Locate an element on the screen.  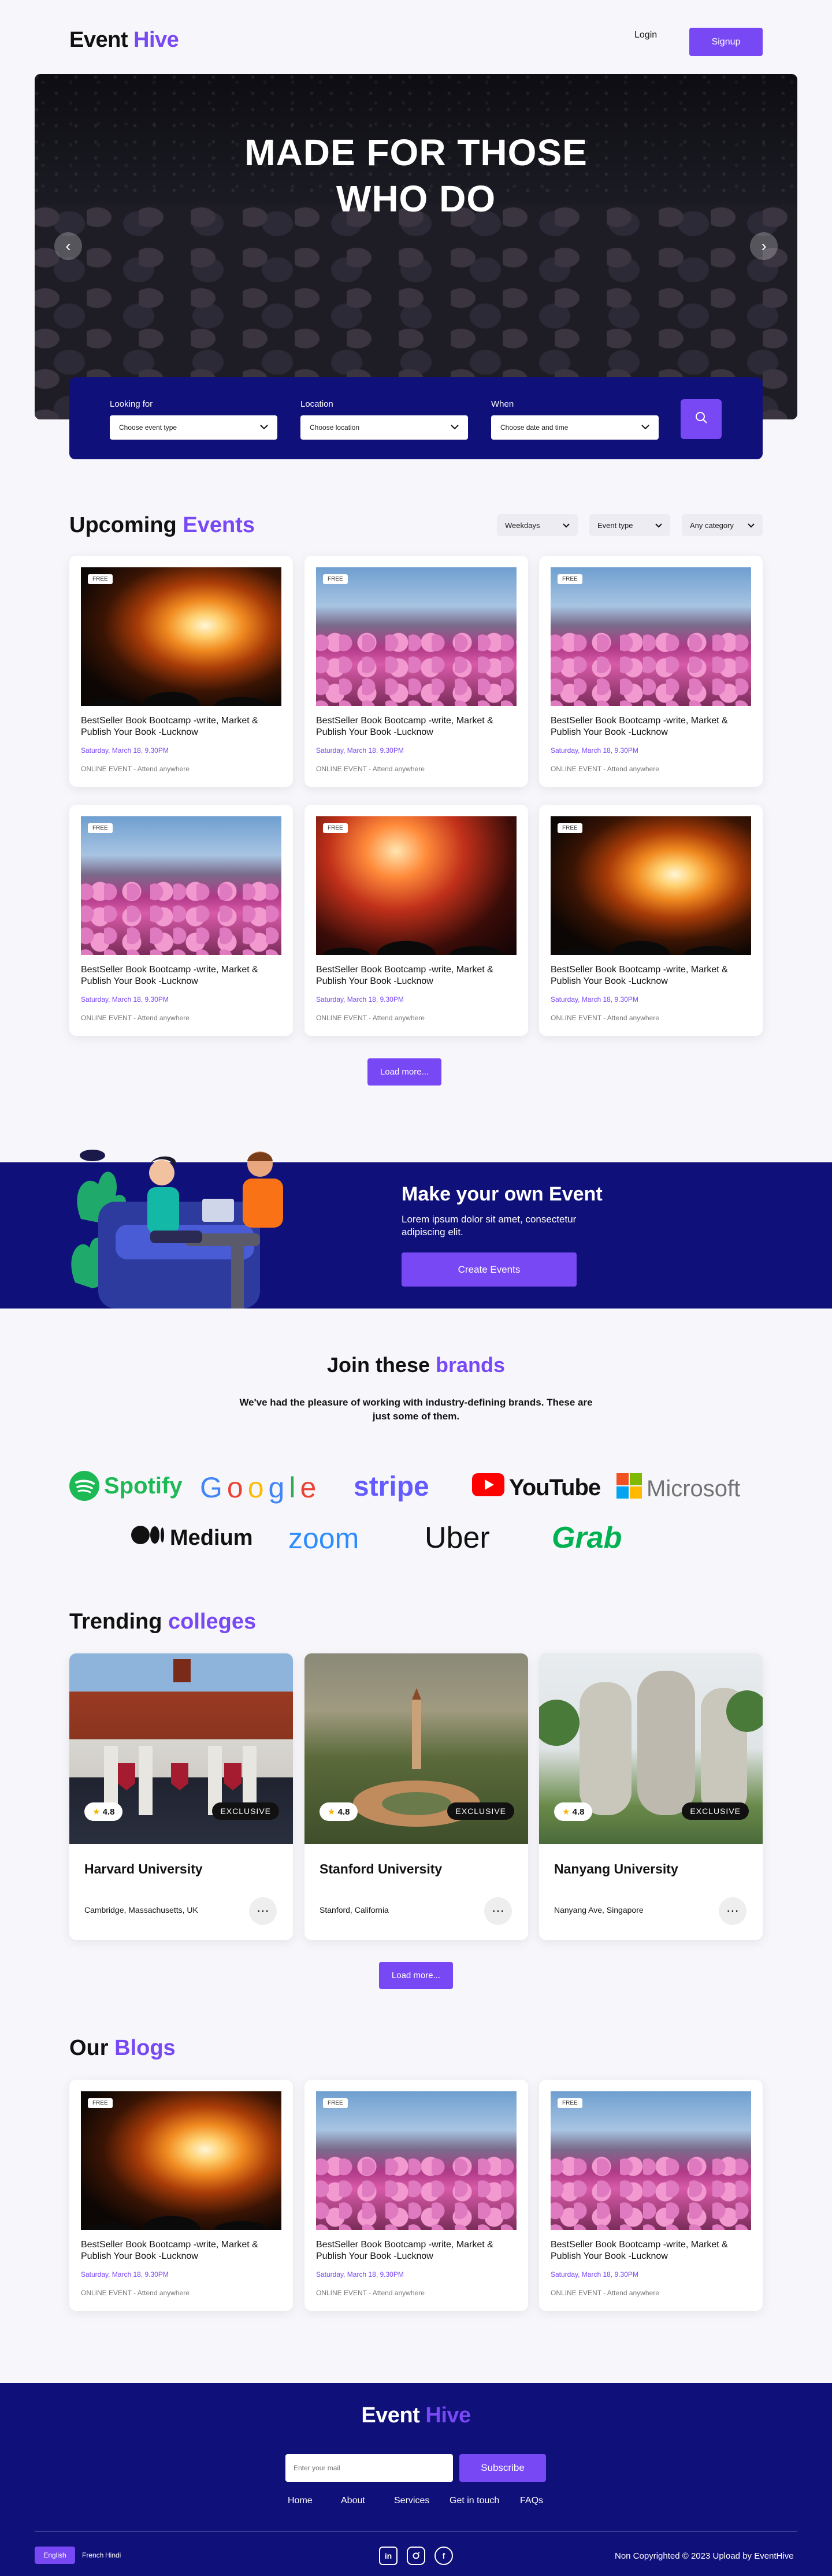
login-button: Login is located at coordinates (645, 35).